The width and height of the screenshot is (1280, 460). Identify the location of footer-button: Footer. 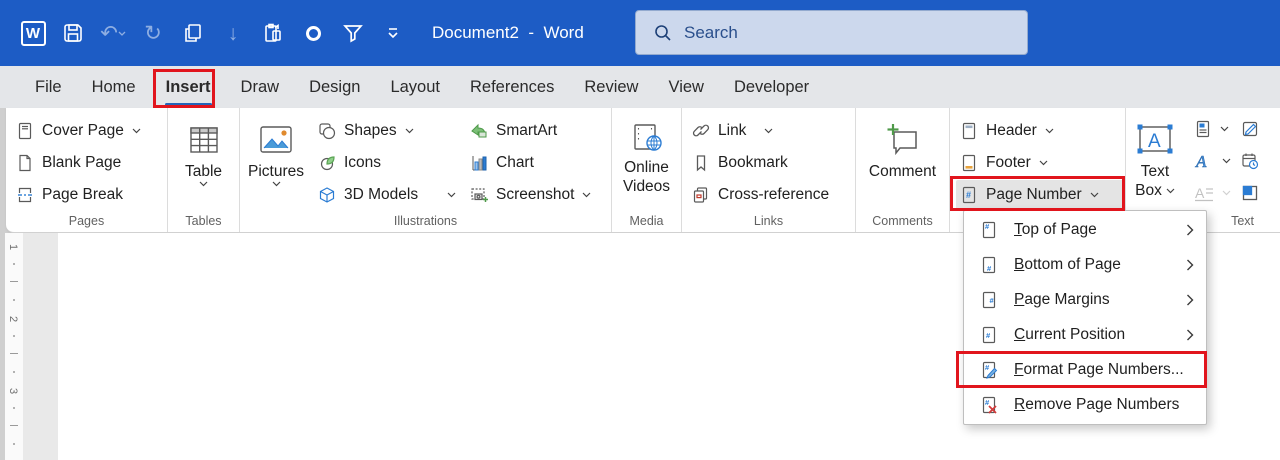
(1042, 163).